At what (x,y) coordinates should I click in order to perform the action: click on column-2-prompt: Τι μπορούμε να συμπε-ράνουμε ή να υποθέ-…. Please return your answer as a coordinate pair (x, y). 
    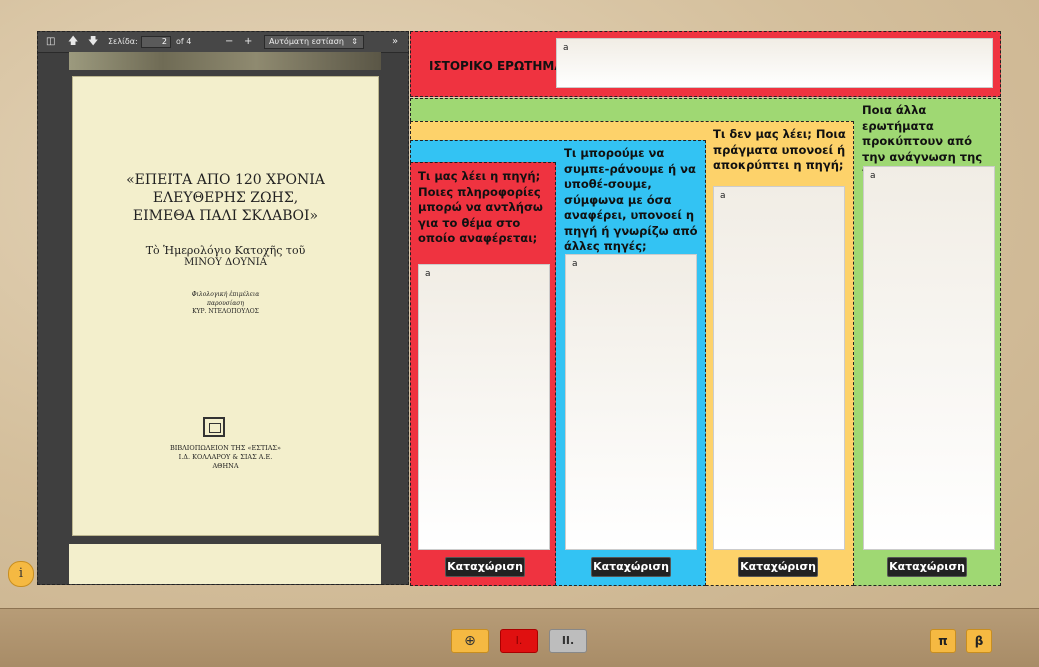
    Looking at the image, I should click on (631, 199).